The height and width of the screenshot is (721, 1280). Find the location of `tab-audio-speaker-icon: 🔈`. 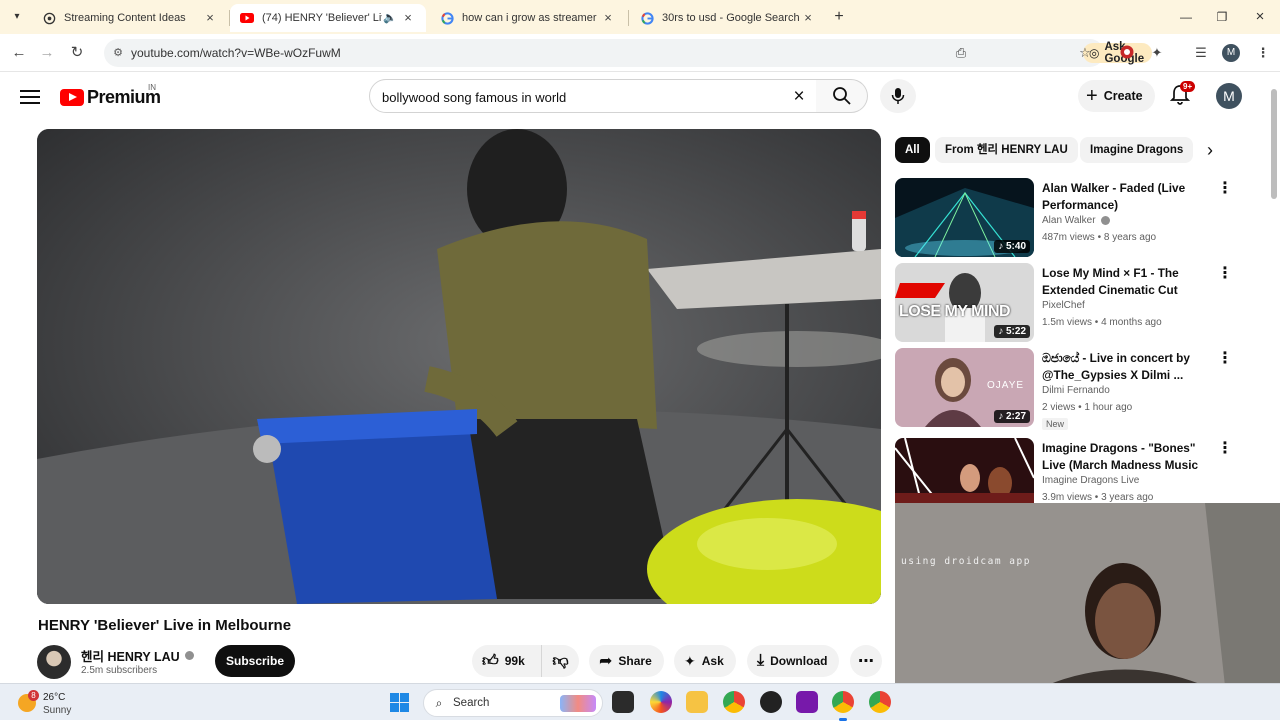

tab-audio-speaker-icon: 🔈 is located at coordinates (390, 18).